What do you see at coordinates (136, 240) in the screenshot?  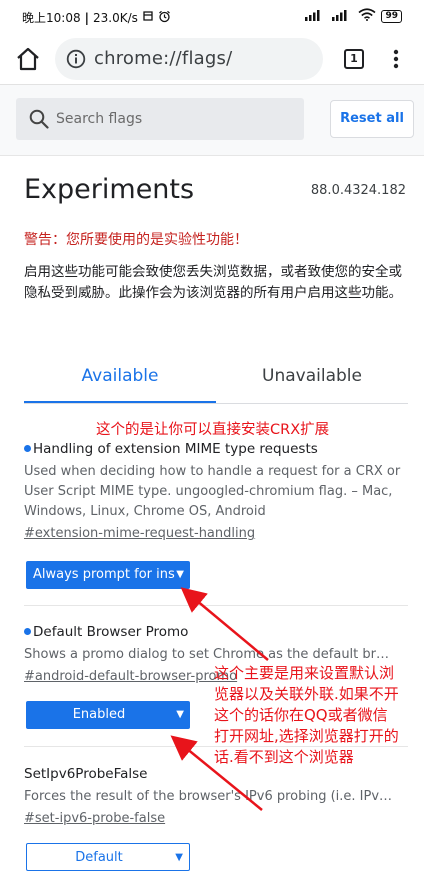 I see `warning-text: 警告：您所要使用的是实验性功能！` at bounding box center [136, 240].